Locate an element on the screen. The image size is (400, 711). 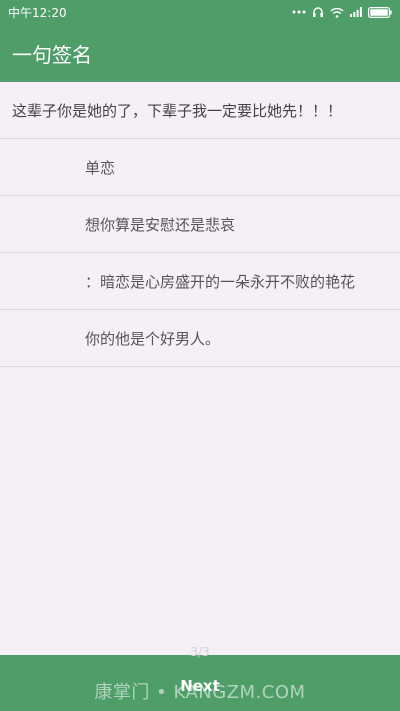
battery-icon is located at coordinates (380, 12).